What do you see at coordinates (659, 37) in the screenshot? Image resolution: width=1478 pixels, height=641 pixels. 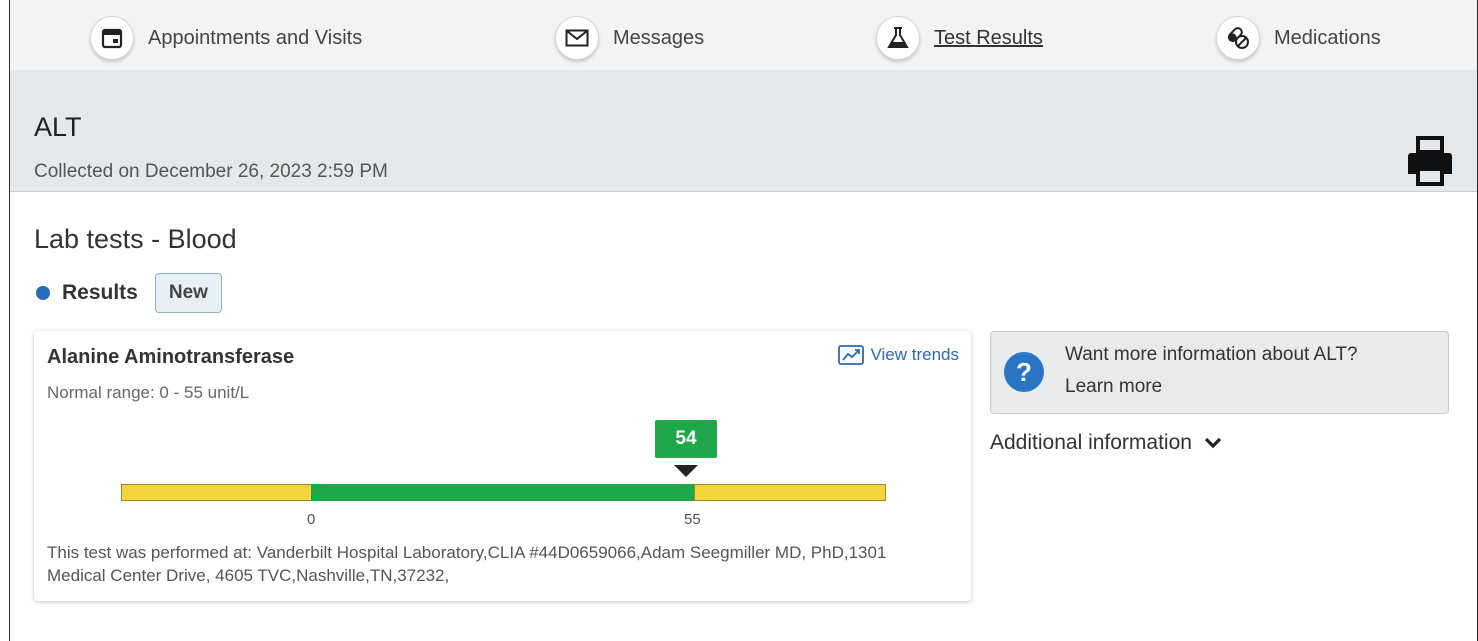 I see `nav-label-messages: Messages` at bounding box center [659, 37].